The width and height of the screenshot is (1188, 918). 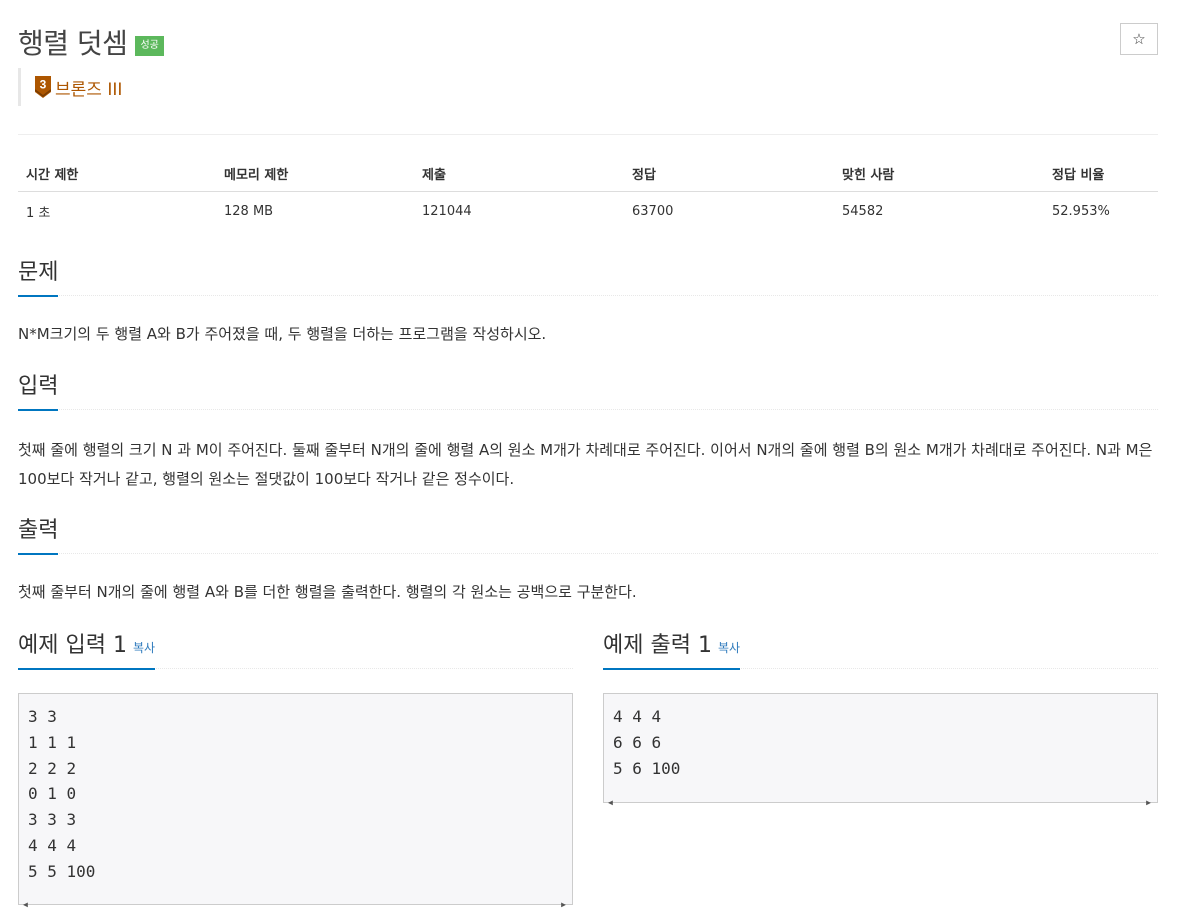 What do you see at coordinates (588, 277) in the screenshot?
I see `section-headline: 문제` at bounding box center [588, 277].